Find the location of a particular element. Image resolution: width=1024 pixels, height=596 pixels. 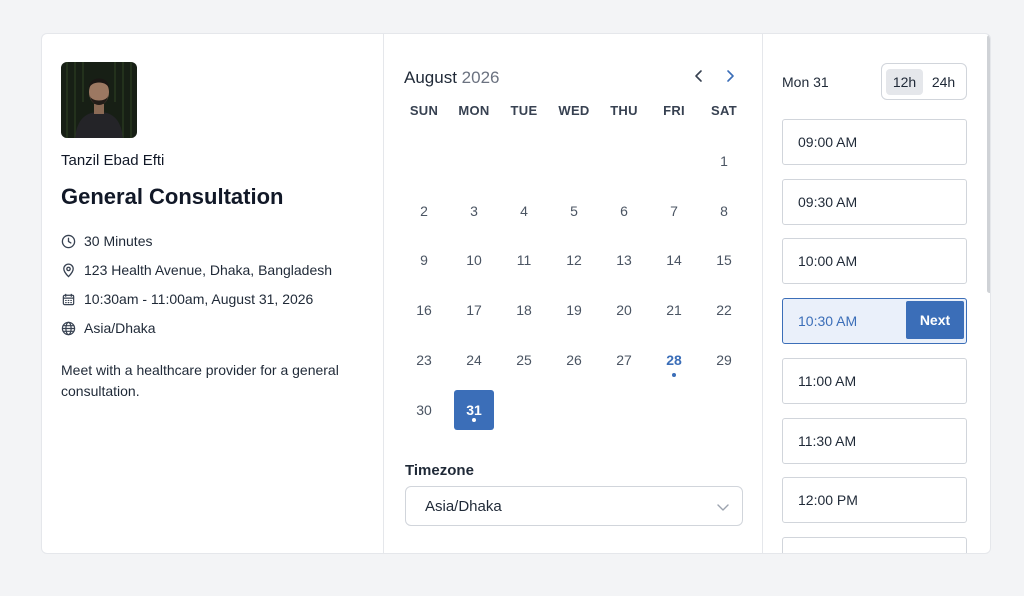

day-25: 25 is located at coordinates (524, 360).